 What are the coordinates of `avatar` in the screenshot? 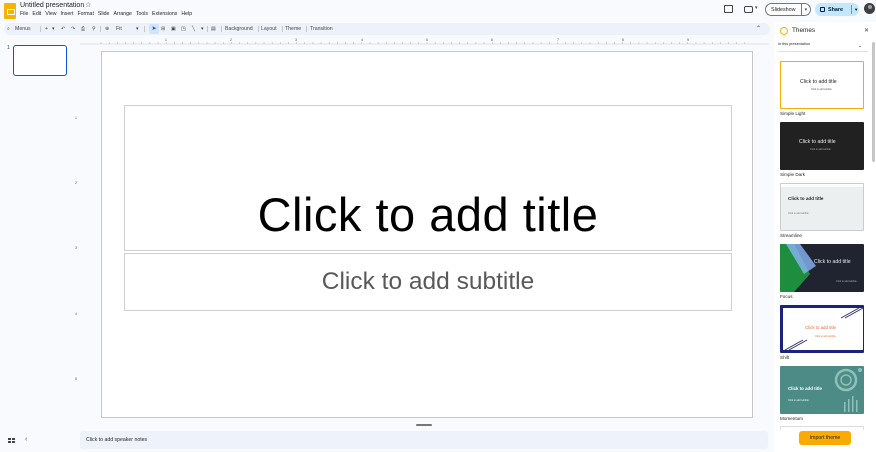 It's located at (869, 8).